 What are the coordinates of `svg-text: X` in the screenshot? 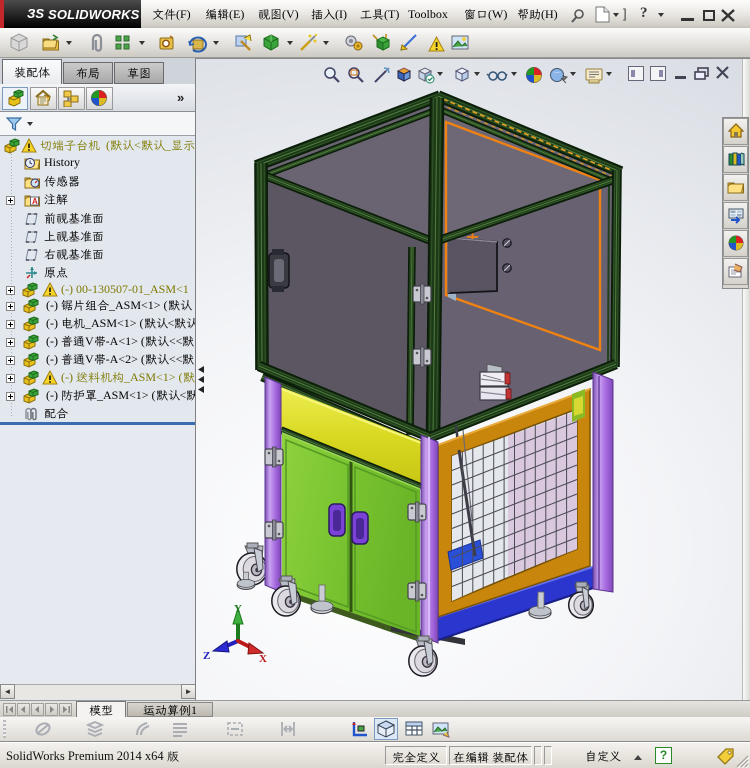 It's located at (263, 659).